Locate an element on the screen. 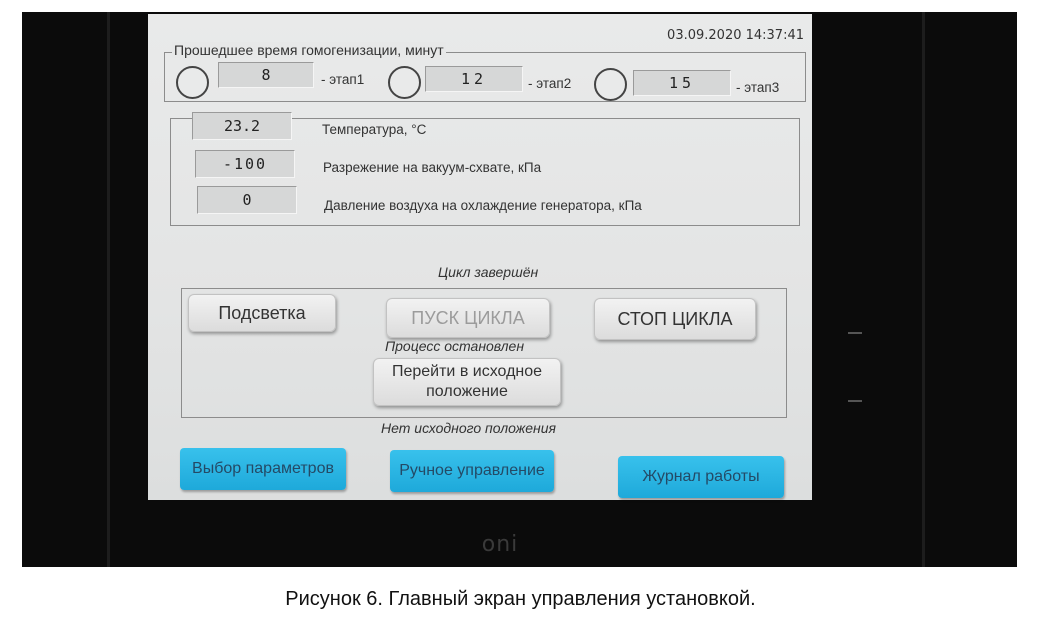 This screenshot has height=624, width=1041. cycle-status-text: Цикл завершён is located at coordinates (488, 272).